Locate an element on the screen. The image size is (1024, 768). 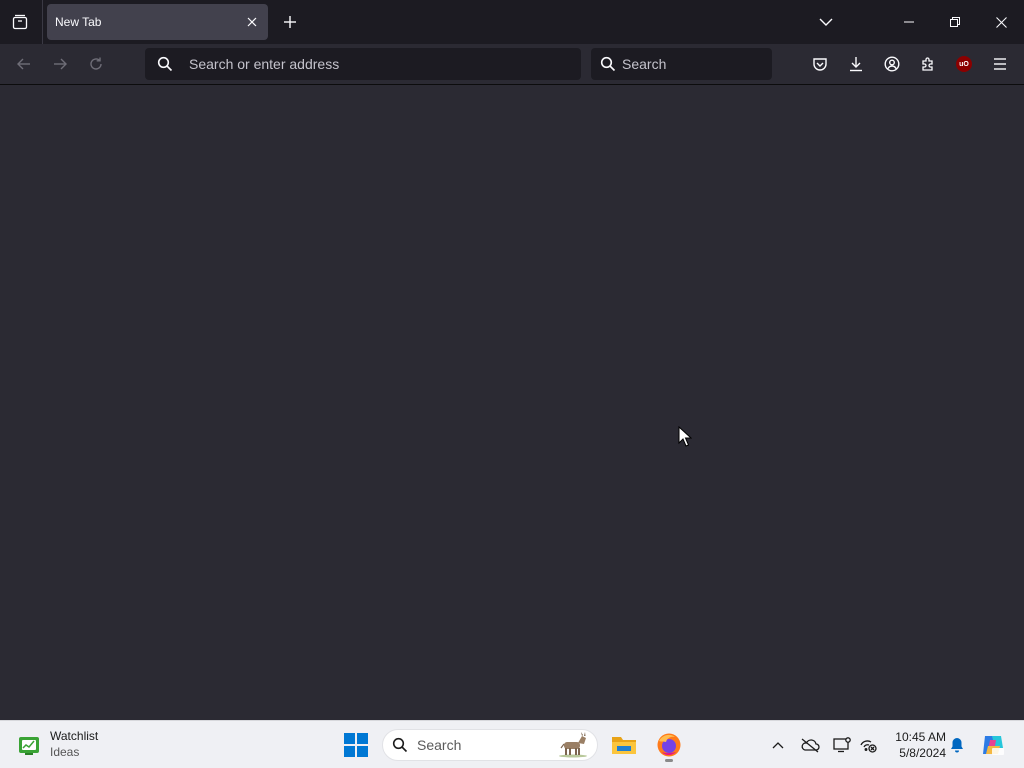
window-restore-button is located at coordinates (955, 22).